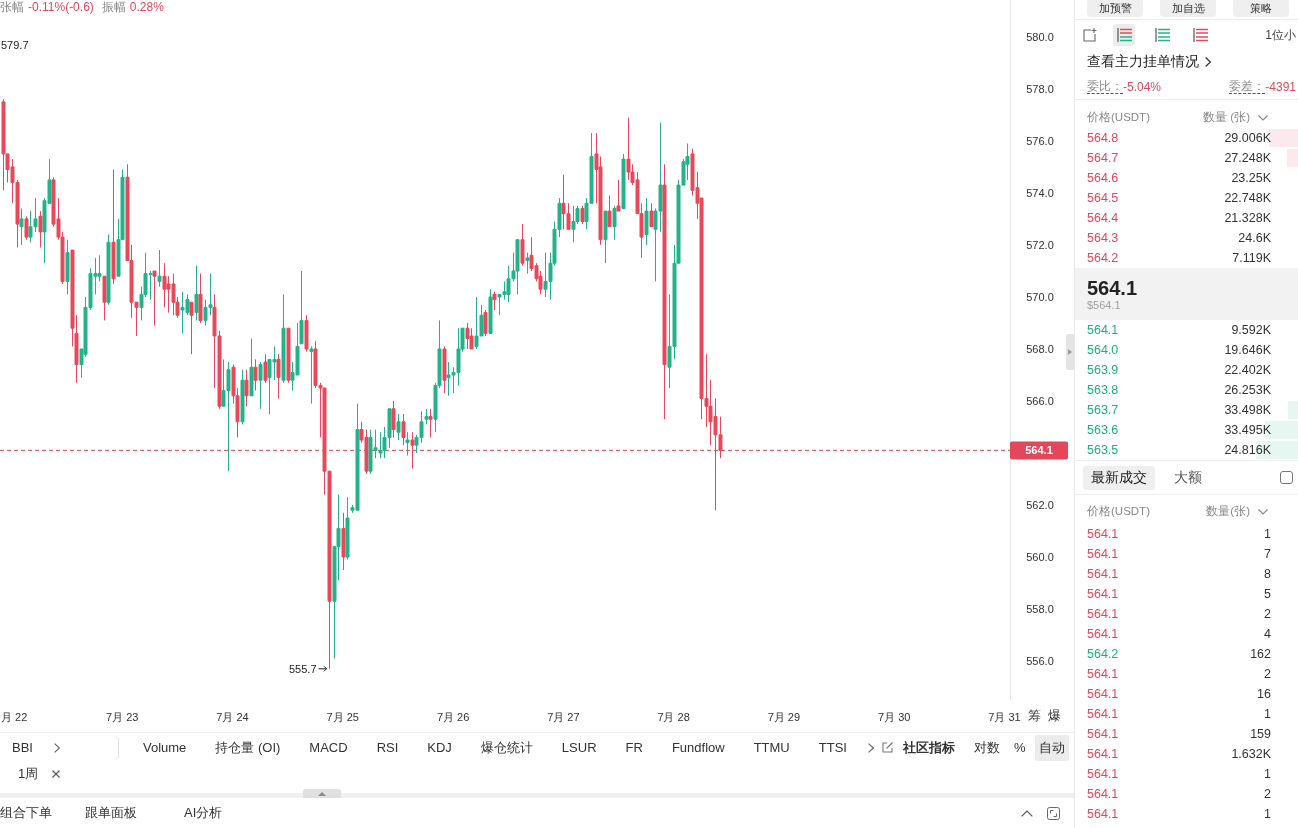 This screenshot has width=1298, height=828. Describe the element at coordinates (1186, 430) in the screenshot. I see `order-book-row: 563.6 33.495K` at that location.